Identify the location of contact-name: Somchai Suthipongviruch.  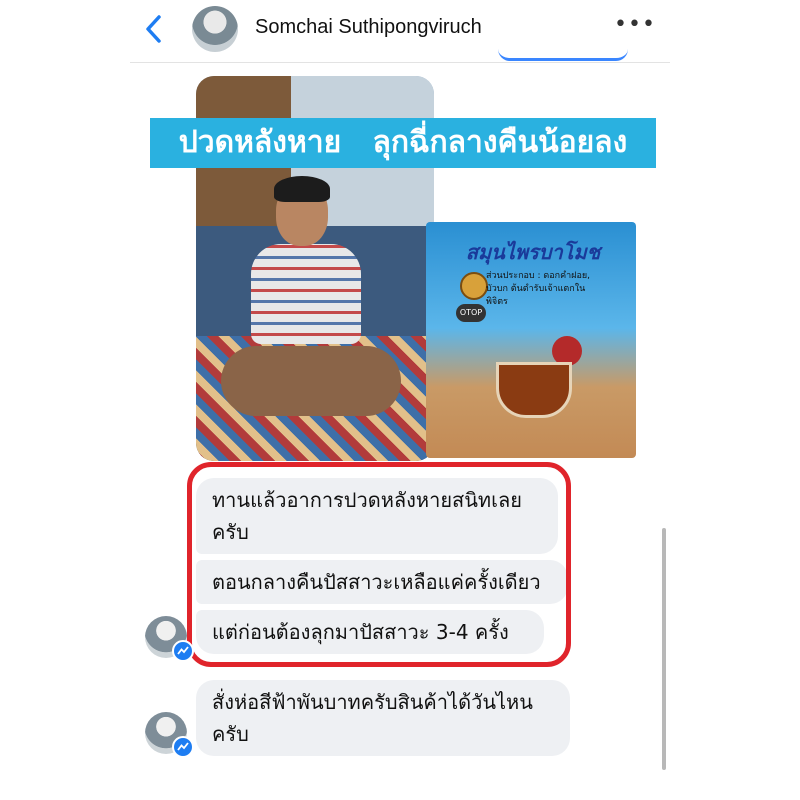
(368, 27).